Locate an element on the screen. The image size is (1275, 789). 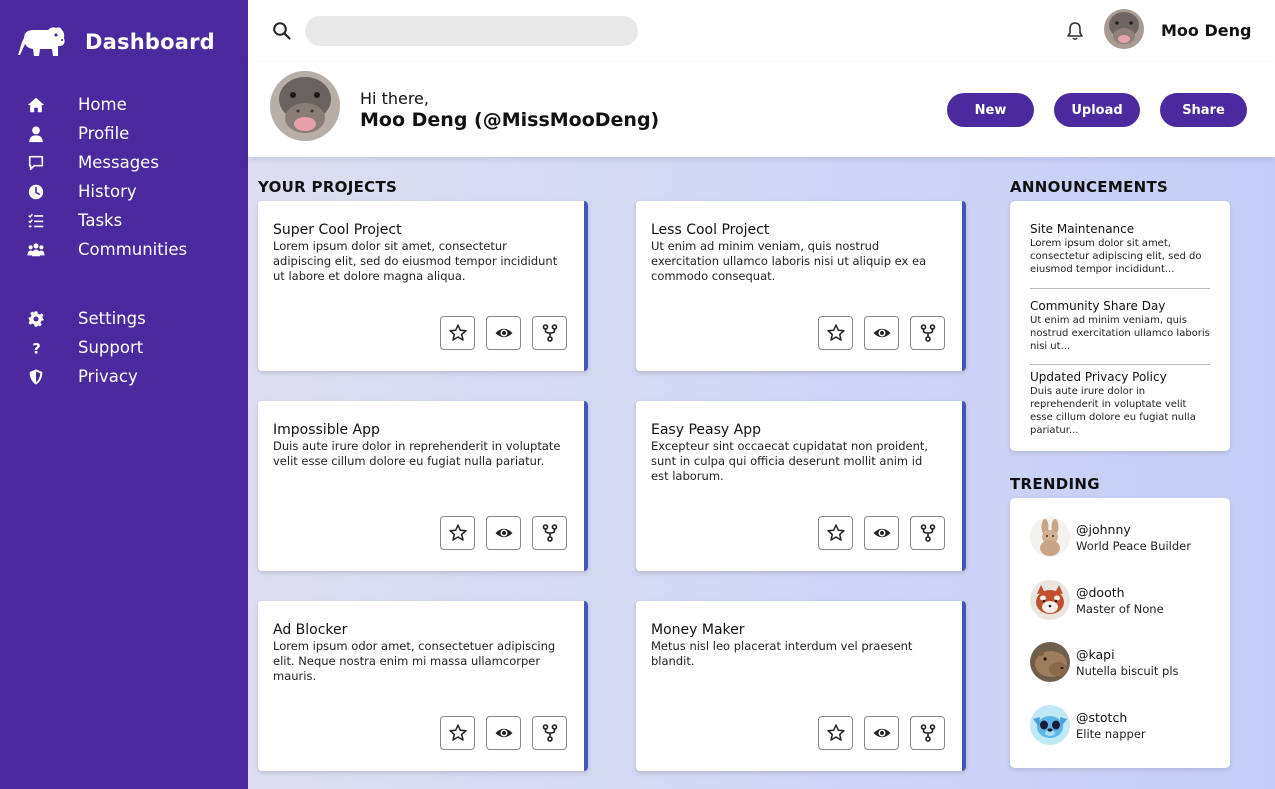
user-avatar is located at coordinates (1124, 29).